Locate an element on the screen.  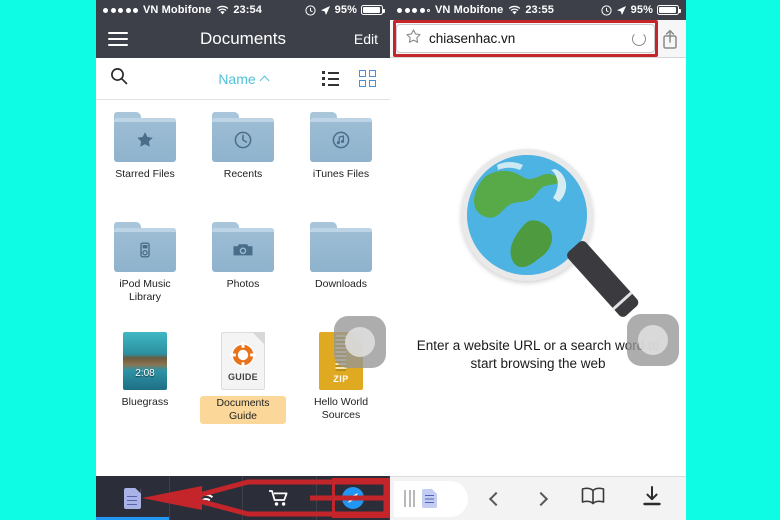
grid-view-icon is located at coordinates (367, 78).